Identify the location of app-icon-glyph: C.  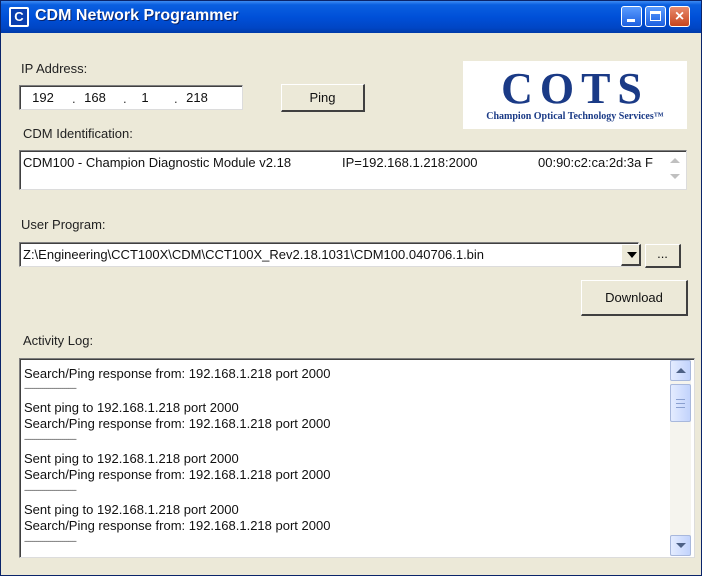
(19, 17).